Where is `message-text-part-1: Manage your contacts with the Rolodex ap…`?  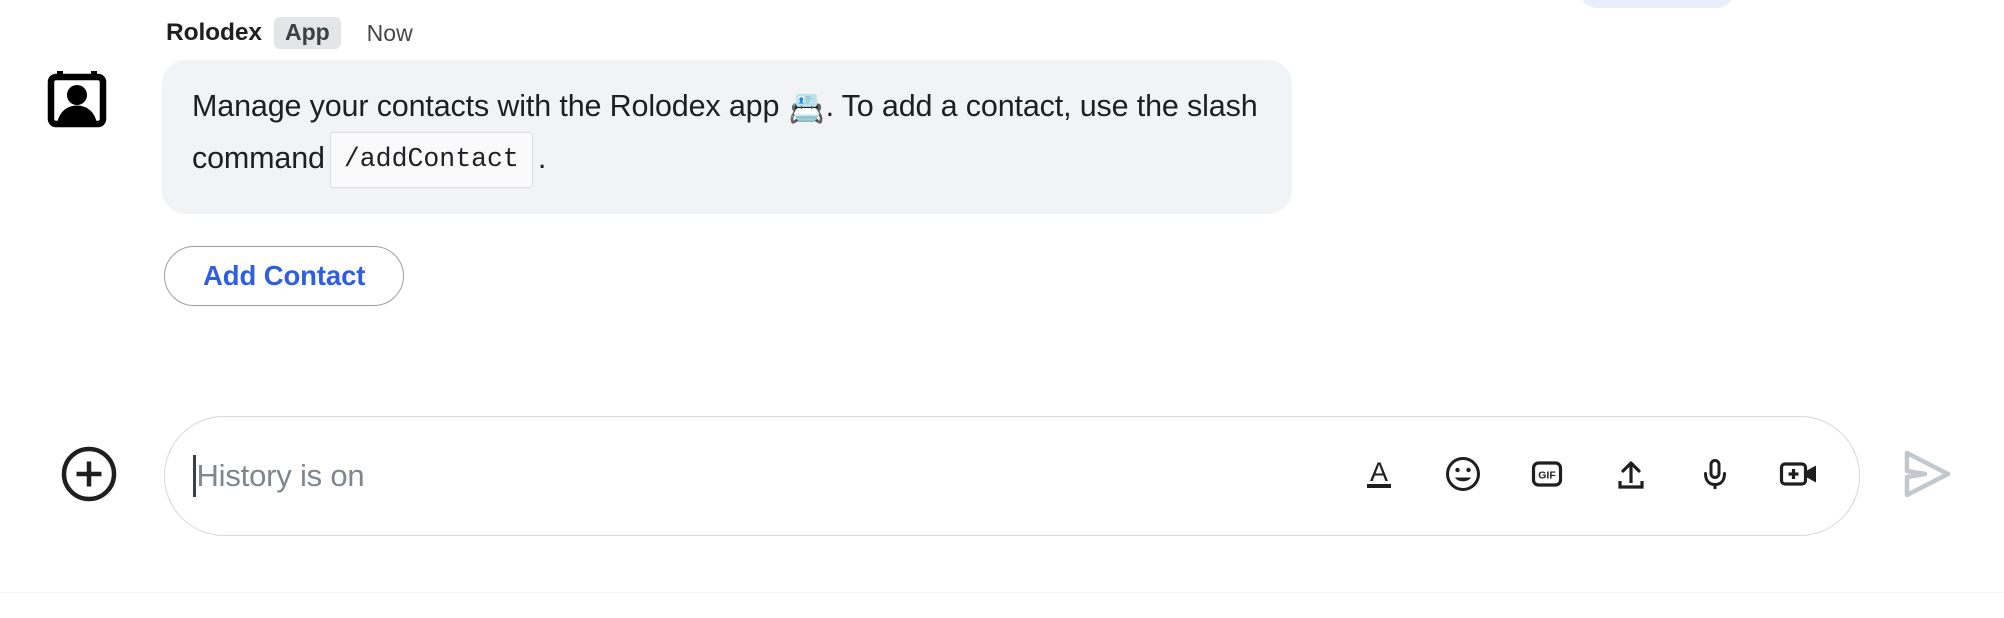
message-text-part-1: Manage your contacts with the Rolodex ap… is located at coordinates (490, 106).